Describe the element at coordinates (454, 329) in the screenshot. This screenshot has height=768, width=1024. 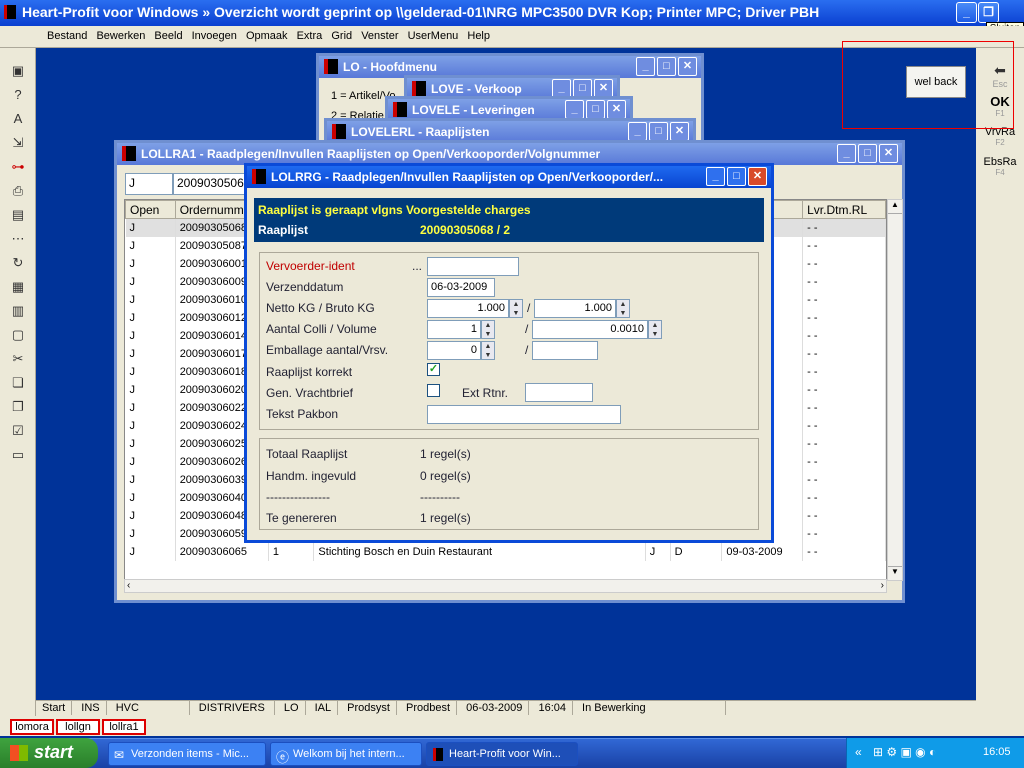
I see `colli-input: 1` at that location.